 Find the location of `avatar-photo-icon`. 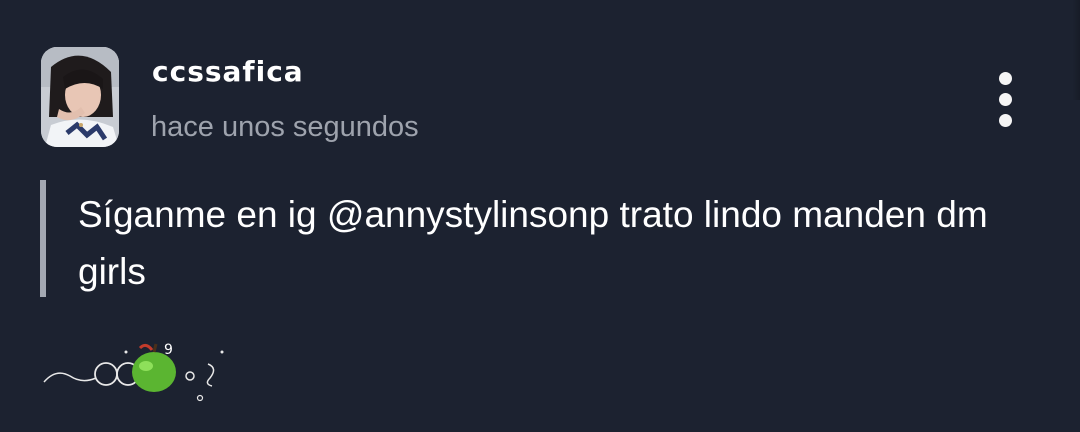

avatar-photo-icon is located at coordinates (80, 97).